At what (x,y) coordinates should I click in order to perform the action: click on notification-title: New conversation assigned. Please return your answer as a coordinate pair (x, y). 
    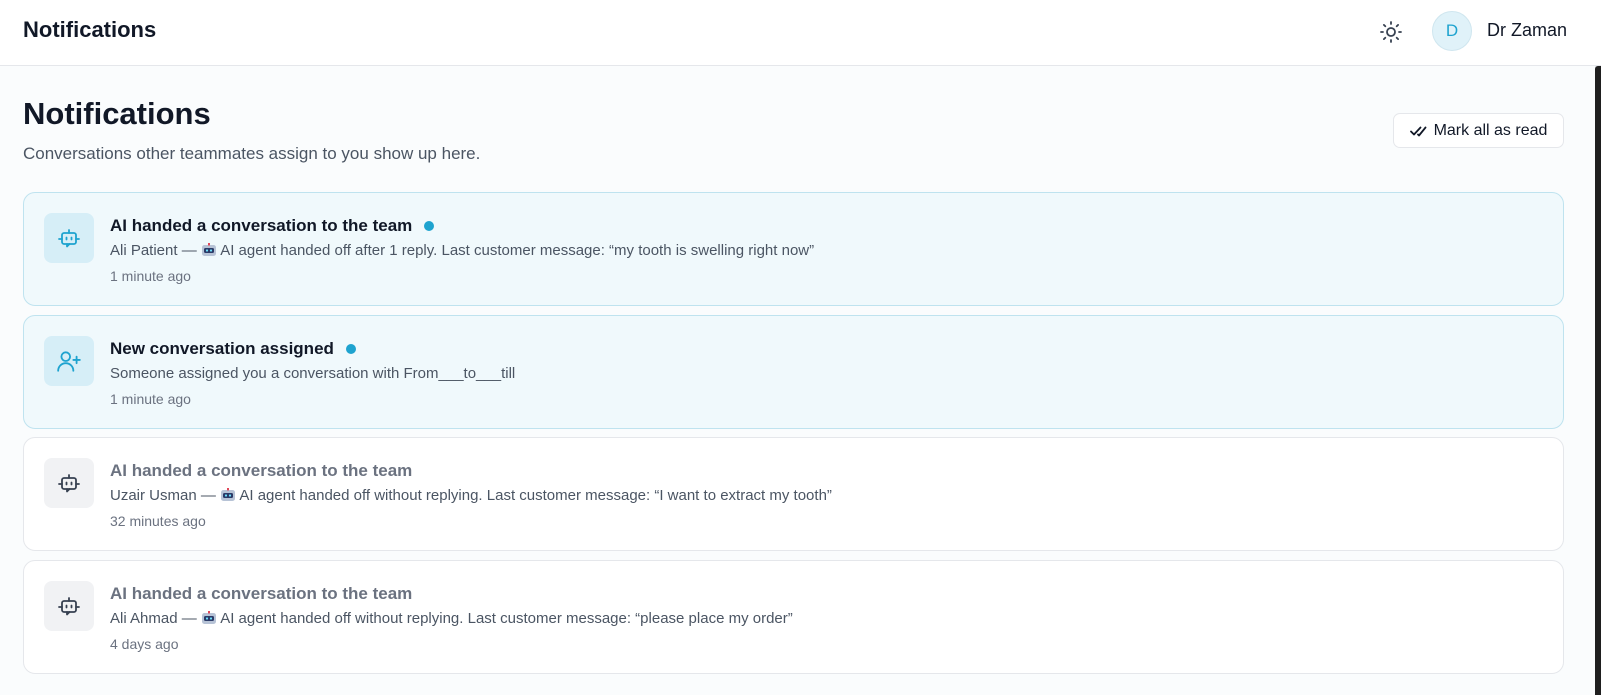
    Looking at the image, I should click on (233, 349).